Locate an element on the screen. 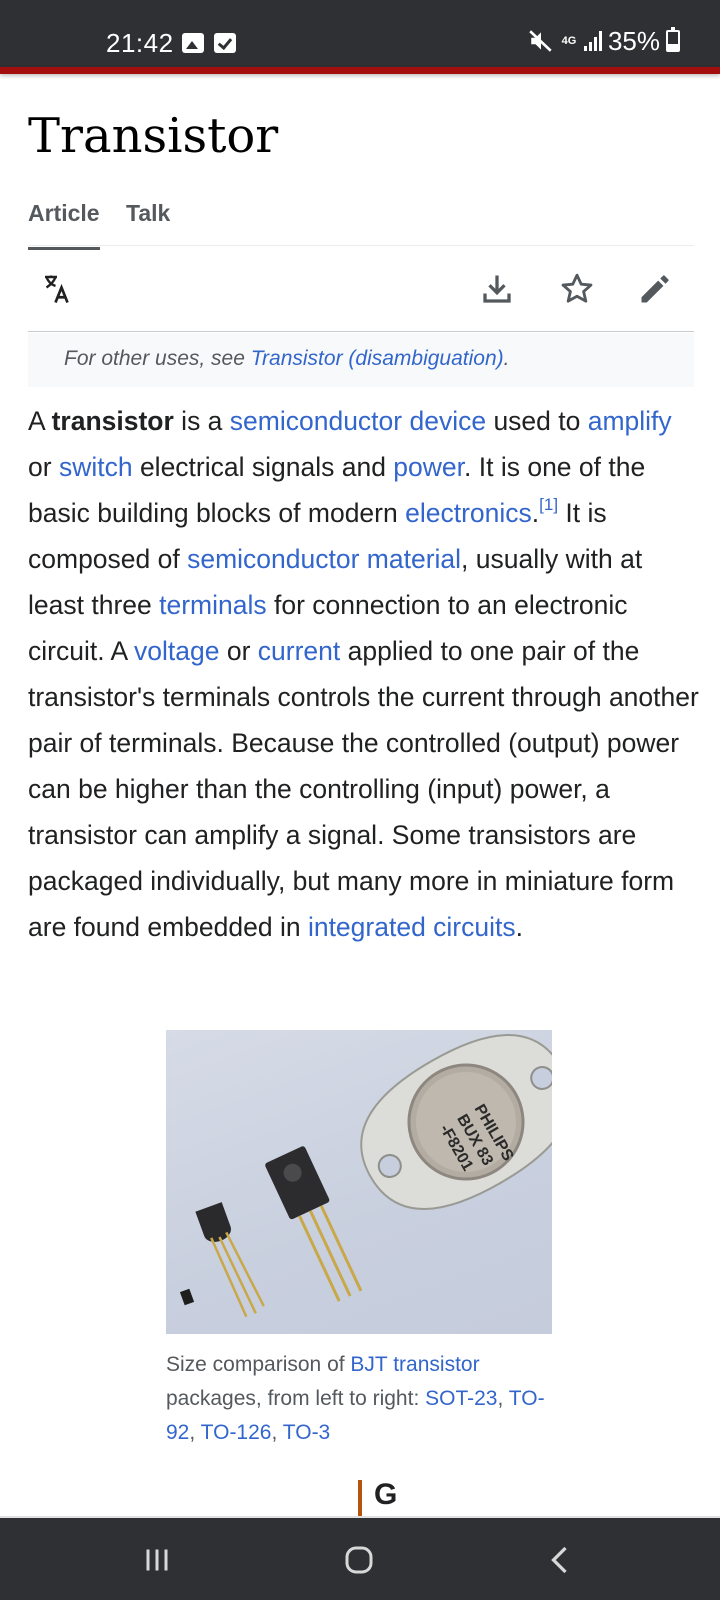  link-amplify: amplify is located at coordinates (630, 421).